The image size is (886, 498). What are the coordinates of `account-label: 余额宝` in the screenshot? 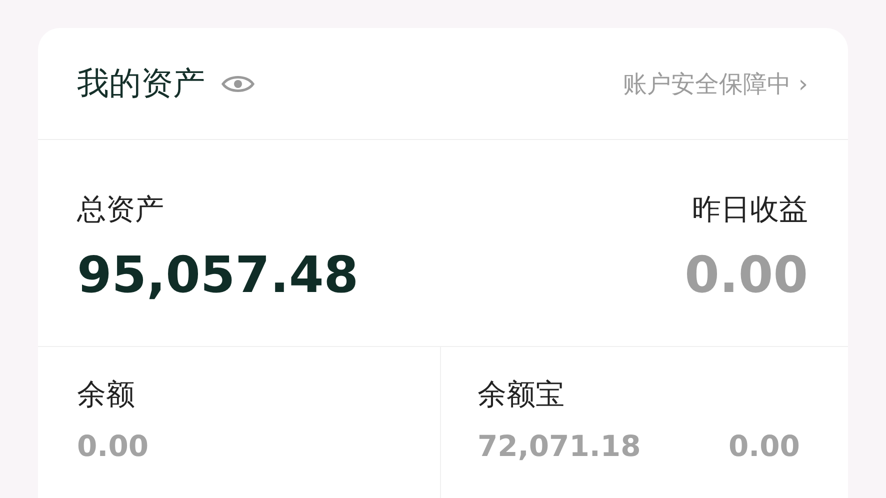 It's located at (522, 394).